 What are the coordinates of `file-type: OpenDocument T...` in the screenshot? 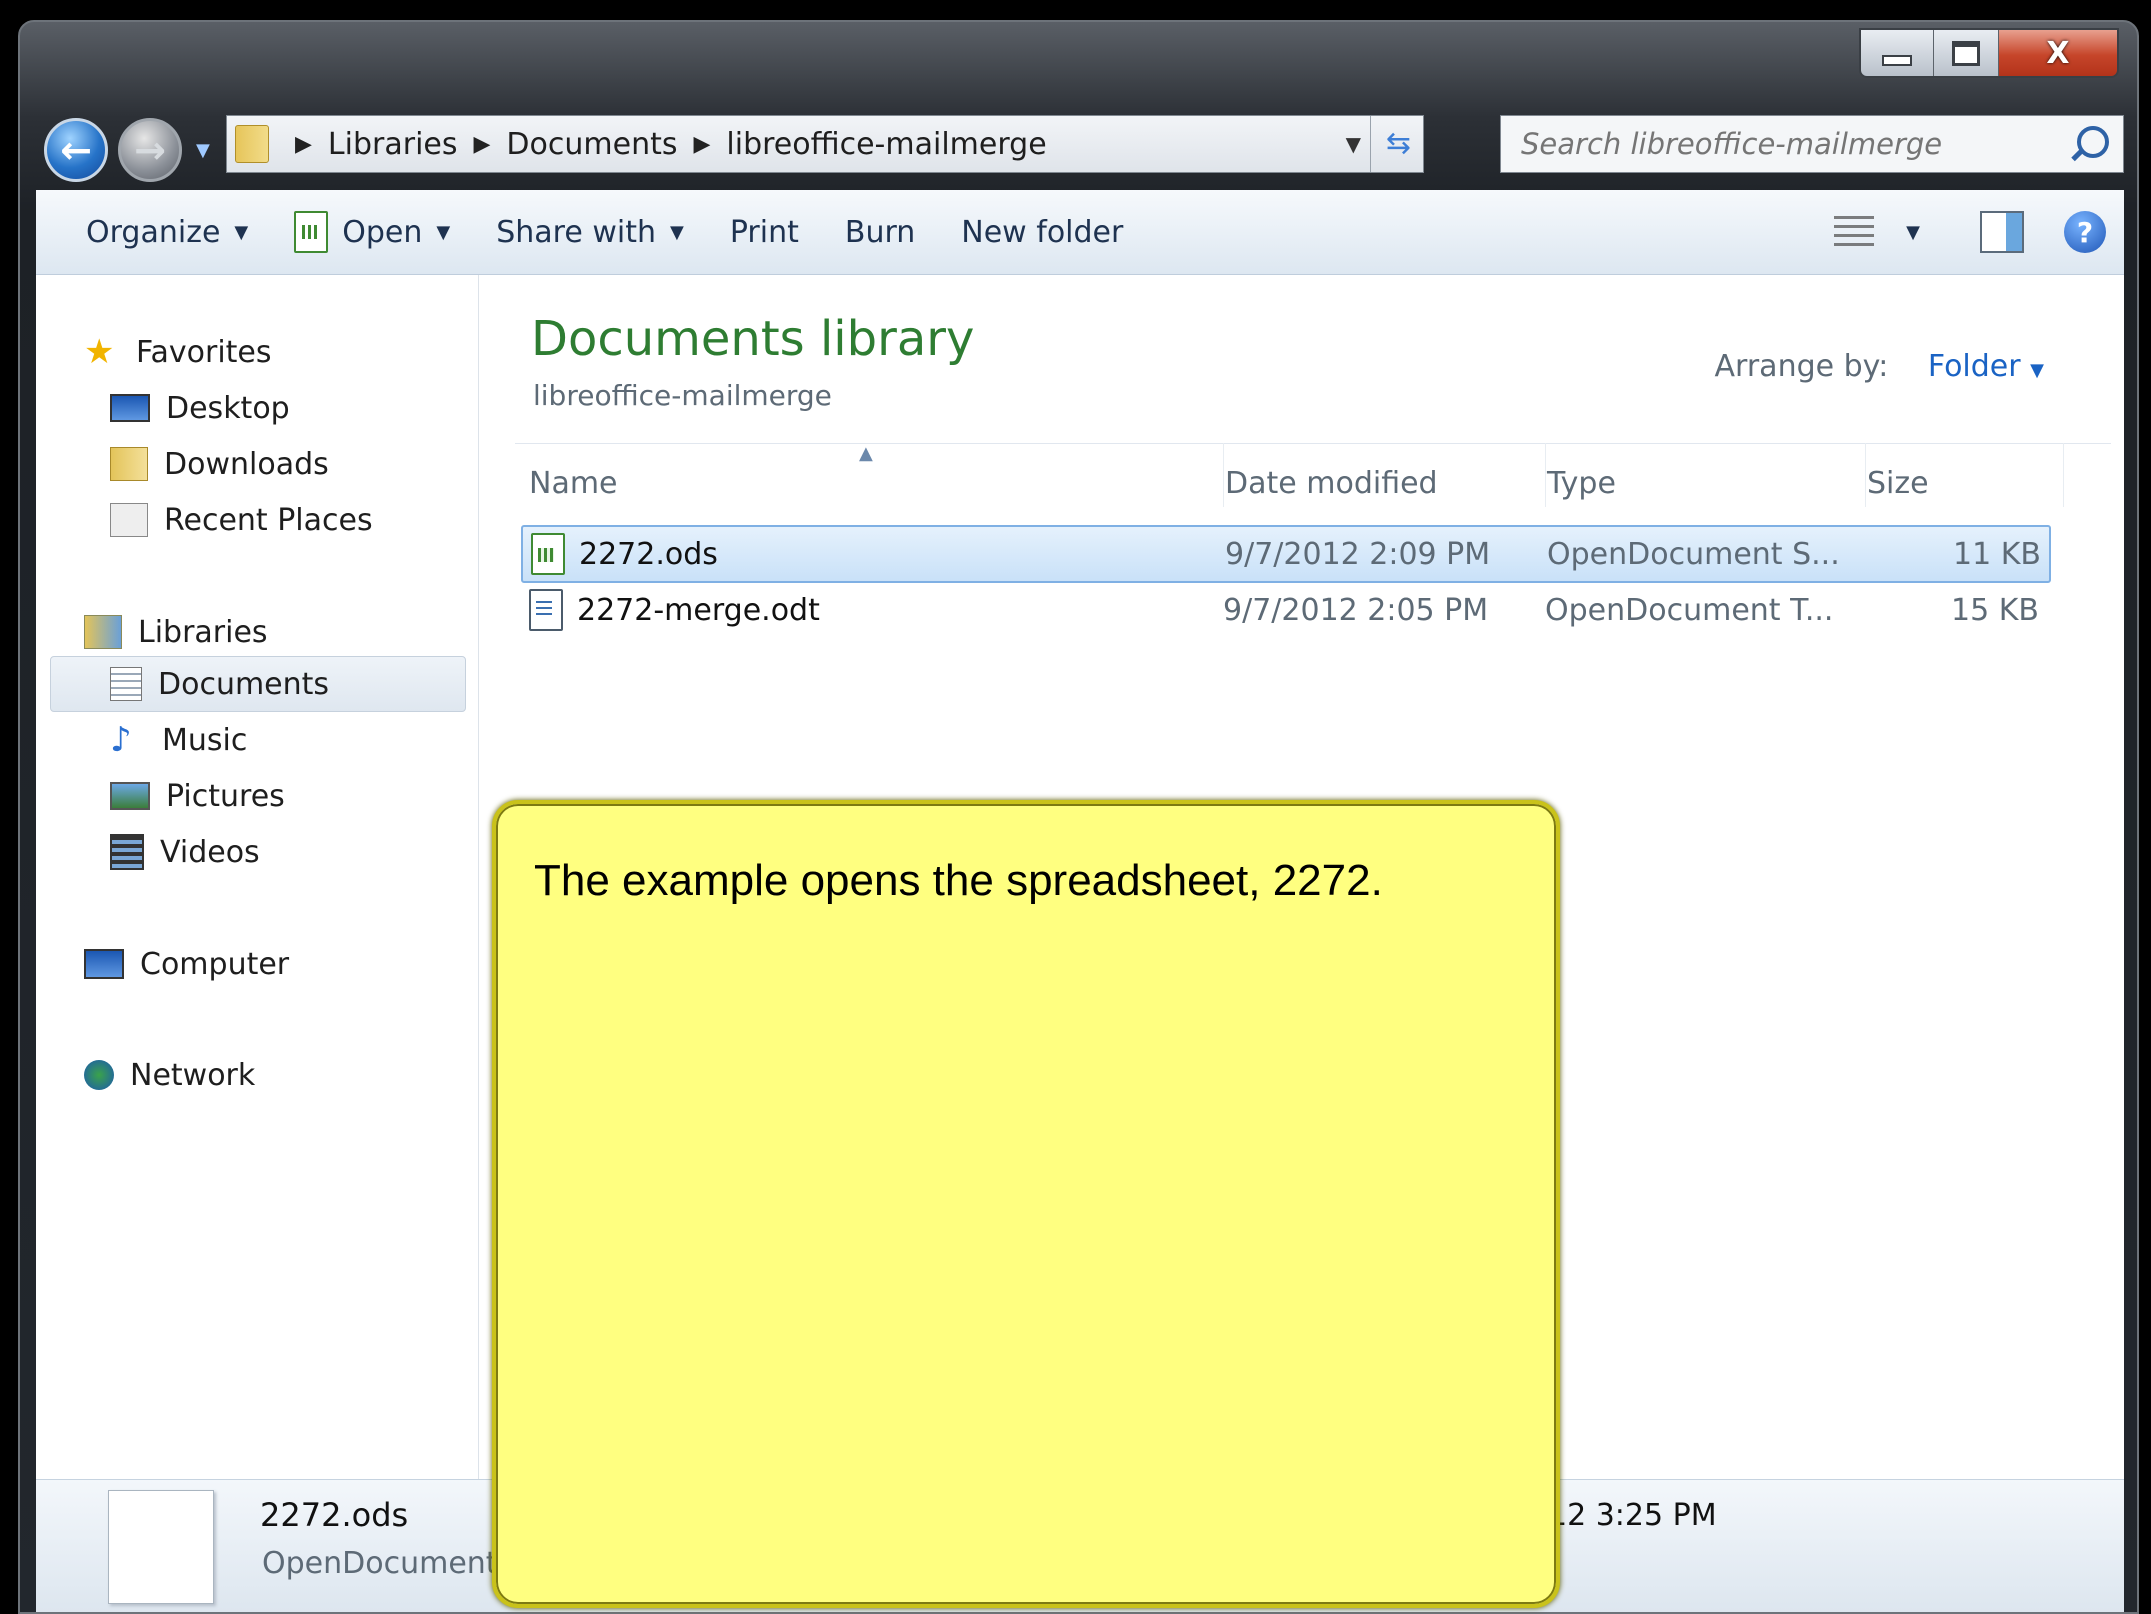 It's located at (1689, 610).